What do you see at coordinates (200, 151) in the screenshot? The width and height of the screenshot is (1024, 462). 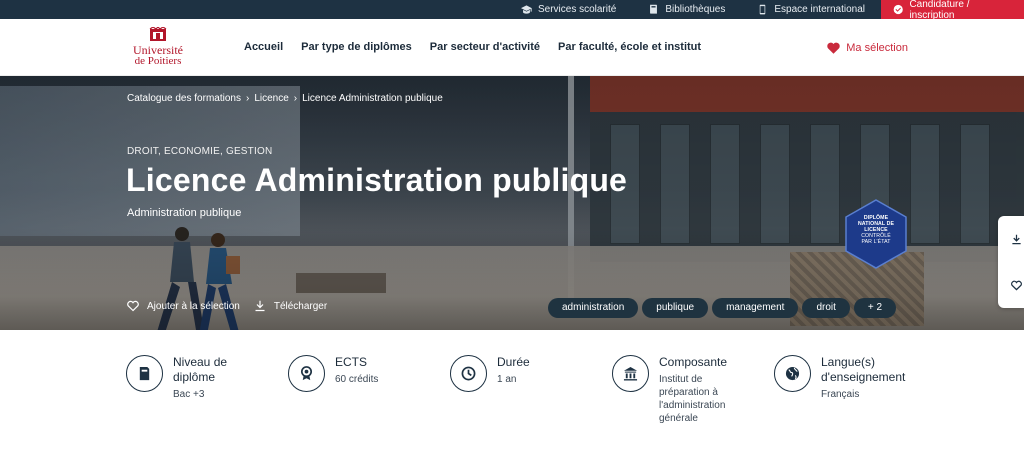 I see `hero-kicker: DROIT, ECONOMIE, GESTION` at bounding box center [200, 151].